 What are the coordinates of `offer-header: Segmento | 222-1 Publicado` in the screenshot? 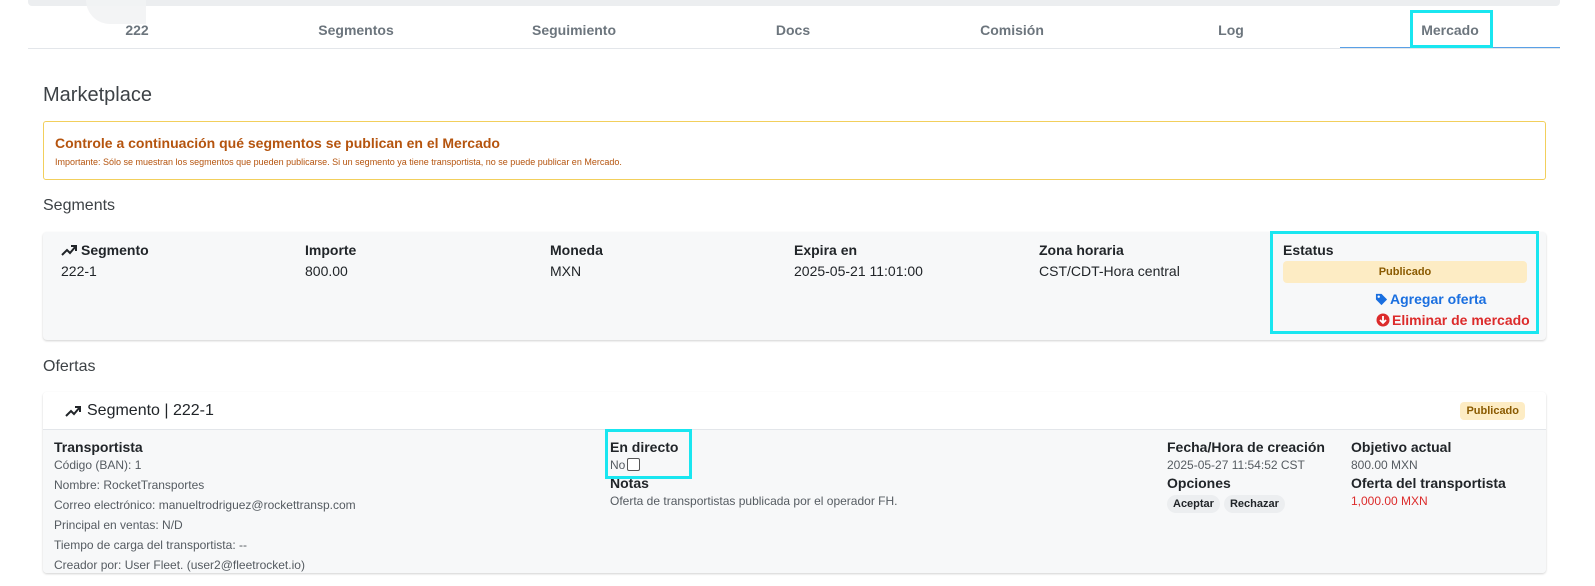 It's located at (794, 411).